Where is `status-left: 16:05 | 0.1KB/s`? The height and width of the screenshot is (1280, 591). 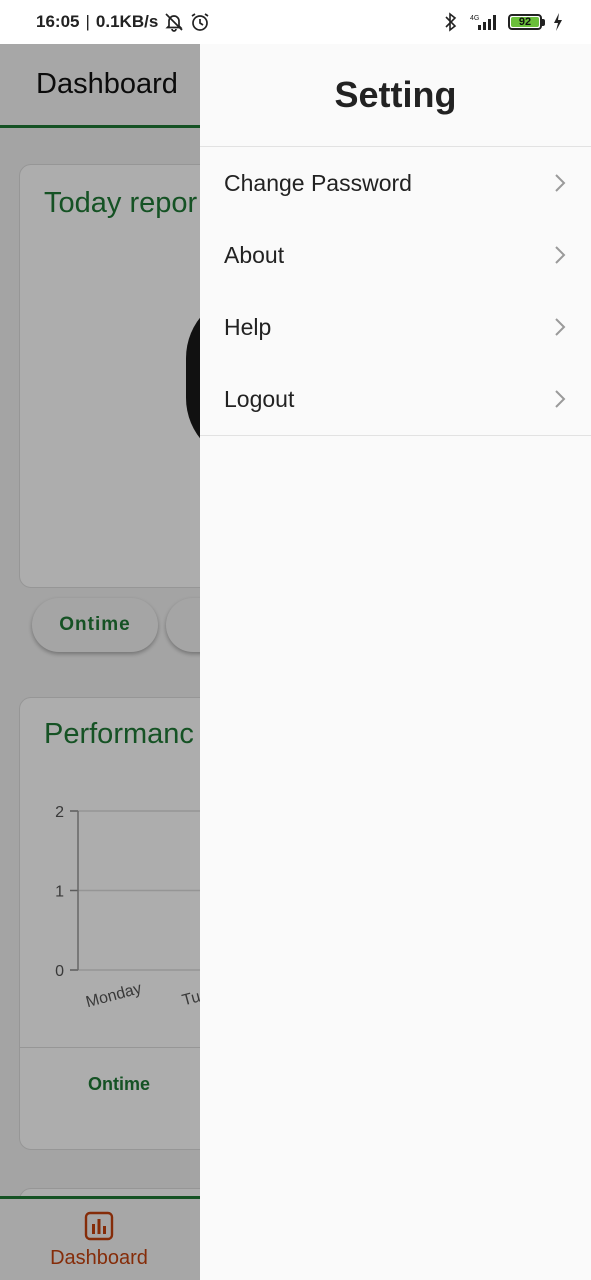 status-left: 16:05 | 0.1KB/s is located at coordinates (123, 22).